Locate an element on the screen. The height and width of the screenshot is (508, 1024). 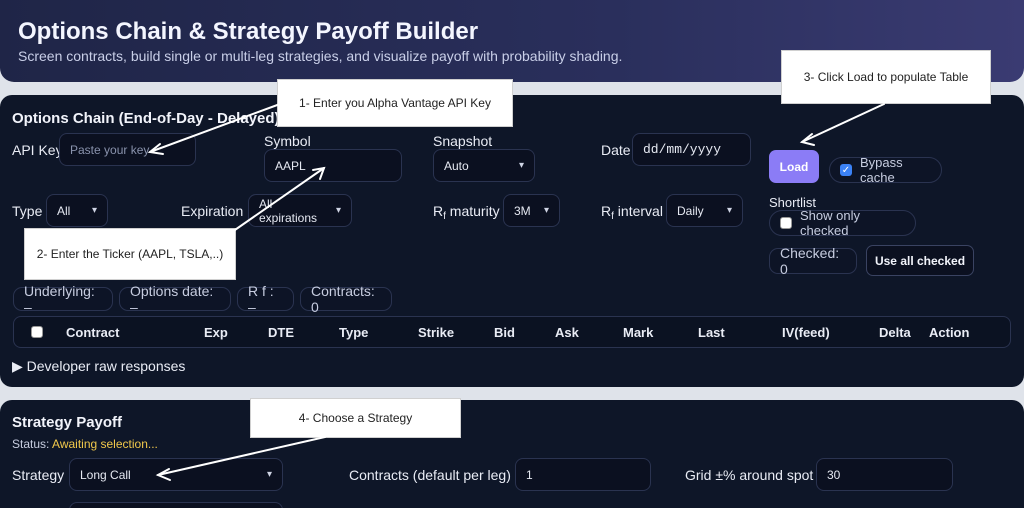
checkbox-checked-icon: ✓ is located at coordinates (846, 170).